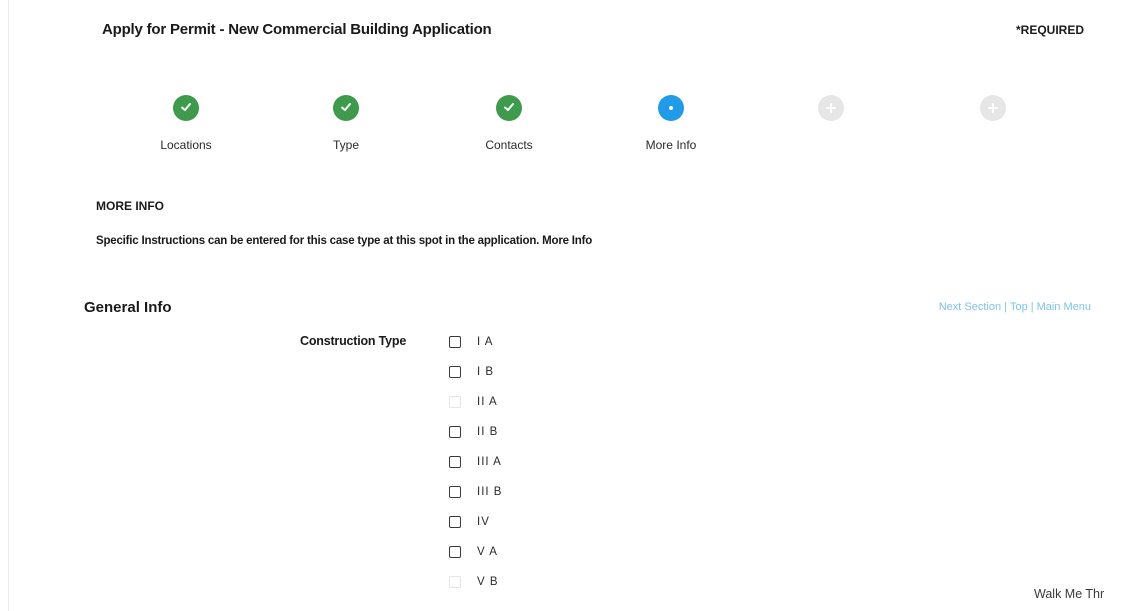 The width and height of the screenshot is (1129, 611). Describe the element at coordinates (671, 123) in the screenshot. I see `wizard-step-more-info: More Info` at that location.